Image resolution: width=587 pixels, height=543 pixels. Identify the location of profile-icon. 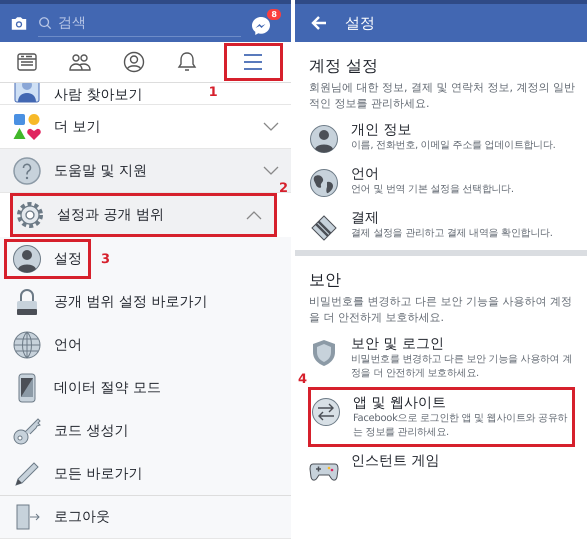
(134, 62).